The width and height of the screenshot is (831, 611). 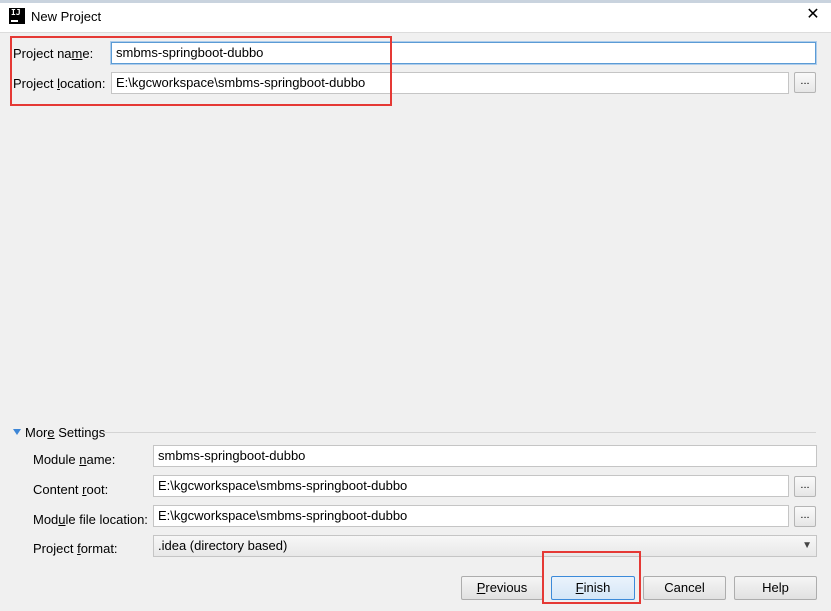 I want to click on project-format-value: .idea (directory based), so click(x=223, y=545).